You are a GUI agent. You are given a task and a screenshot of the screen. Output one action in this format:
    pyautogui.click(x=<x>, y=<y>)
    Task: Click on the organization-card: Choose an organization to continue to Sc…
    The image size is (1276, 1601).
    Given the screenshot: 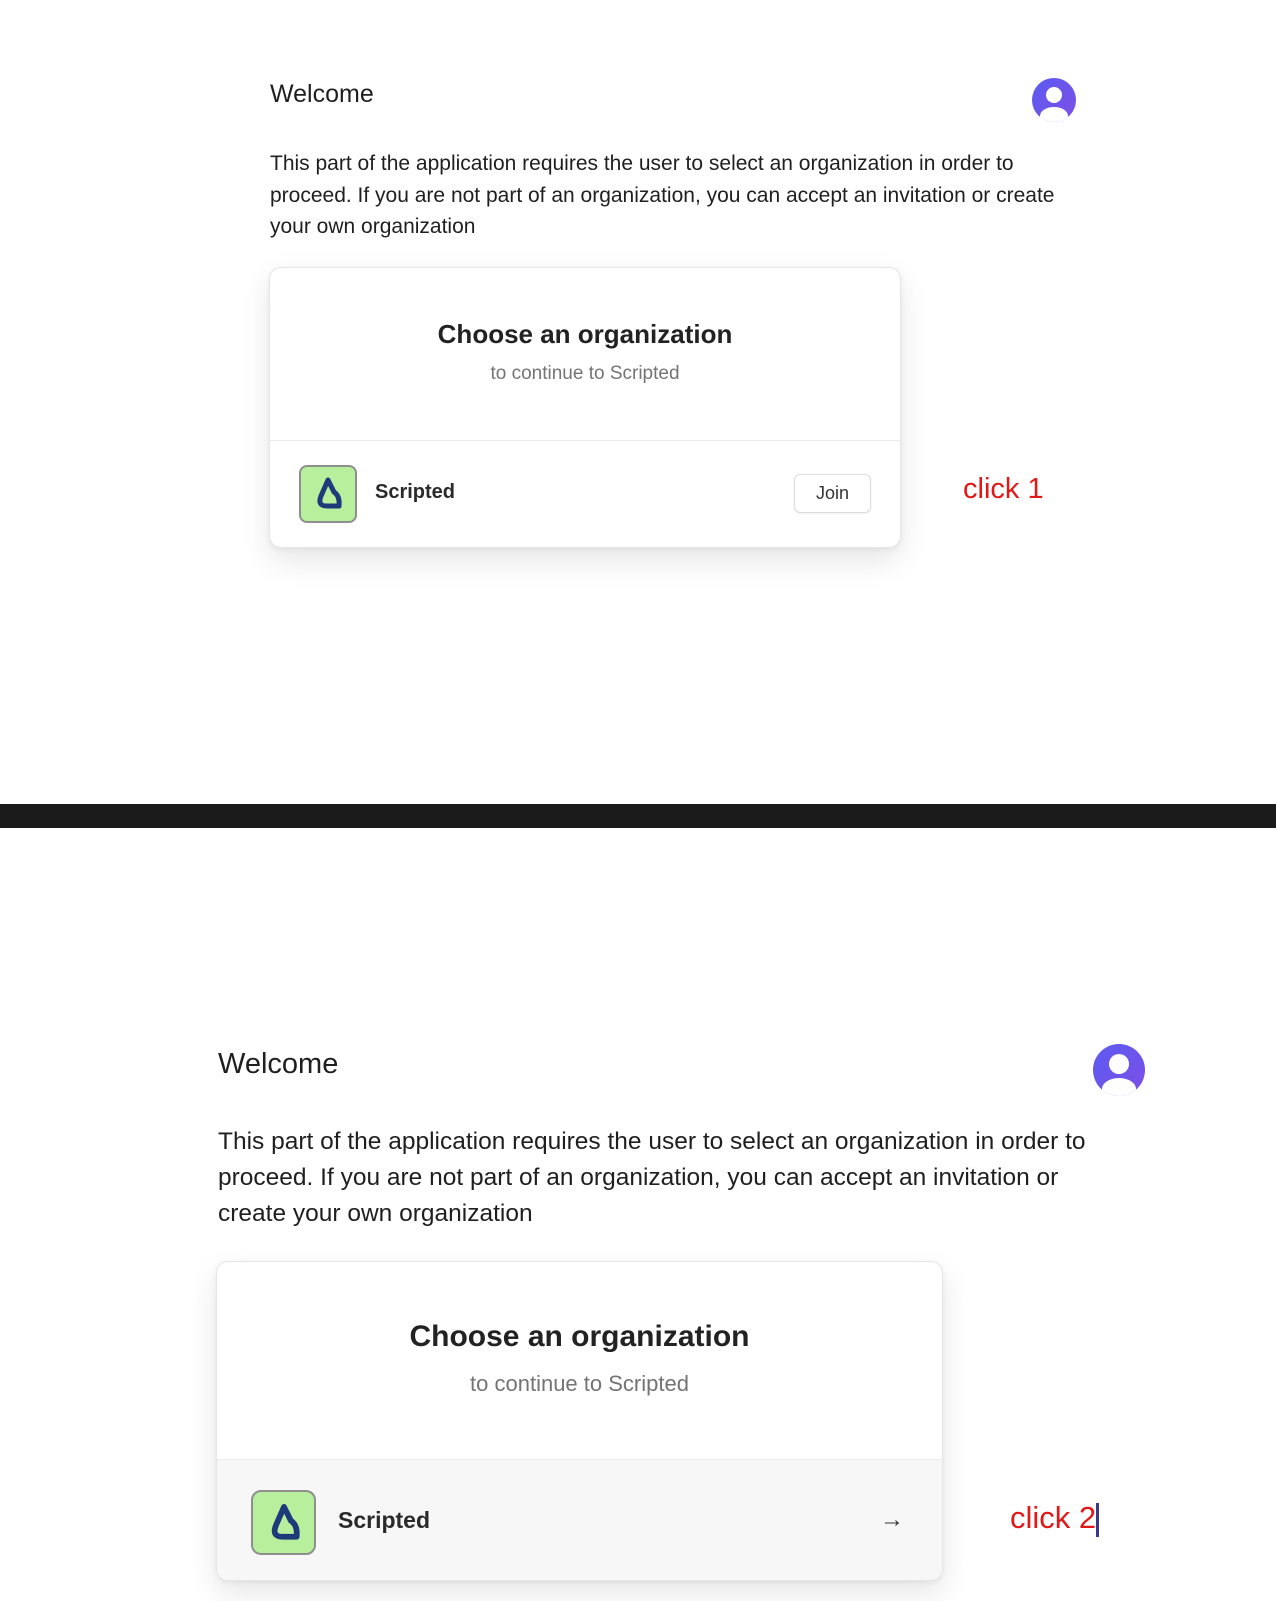 What is the action you would take?
    pyautogui.click(x=579, y=1421)
    